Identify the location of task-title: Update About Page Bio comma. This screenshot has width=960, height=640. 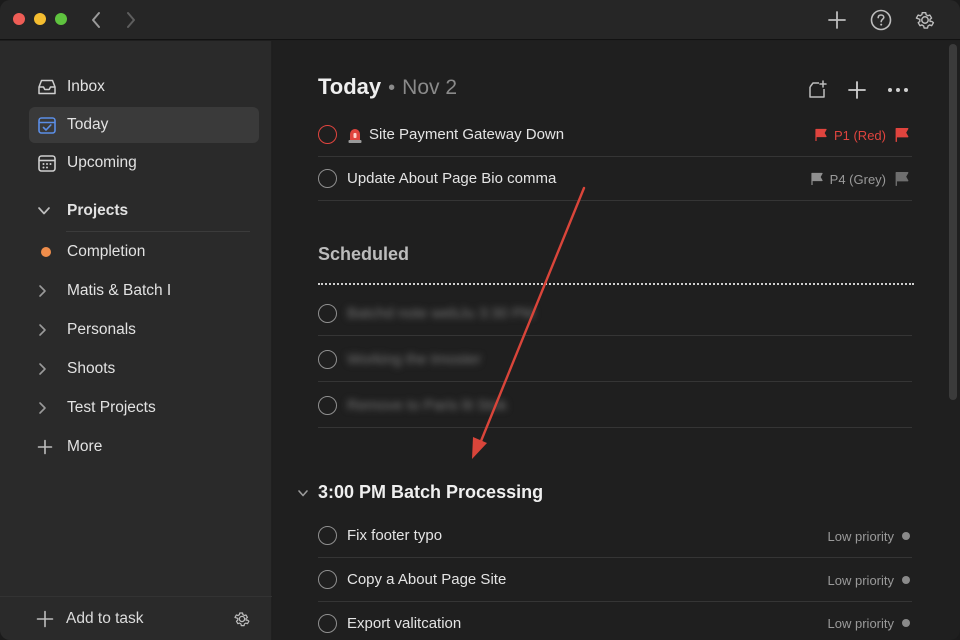
(452, 178).